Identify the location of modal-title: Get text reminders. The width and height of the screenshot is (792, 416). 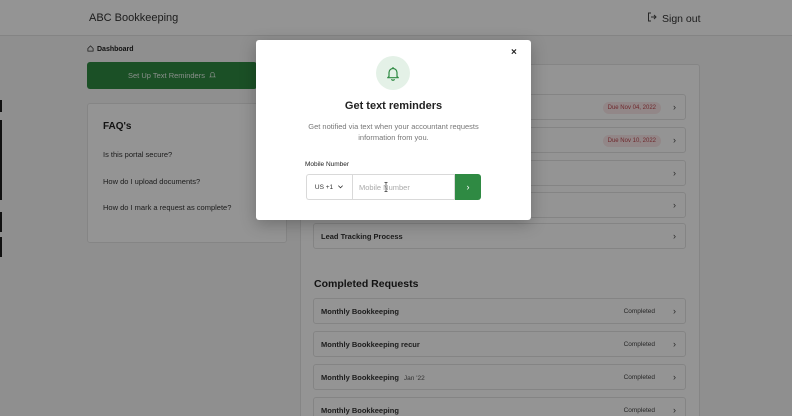
(393, 106).